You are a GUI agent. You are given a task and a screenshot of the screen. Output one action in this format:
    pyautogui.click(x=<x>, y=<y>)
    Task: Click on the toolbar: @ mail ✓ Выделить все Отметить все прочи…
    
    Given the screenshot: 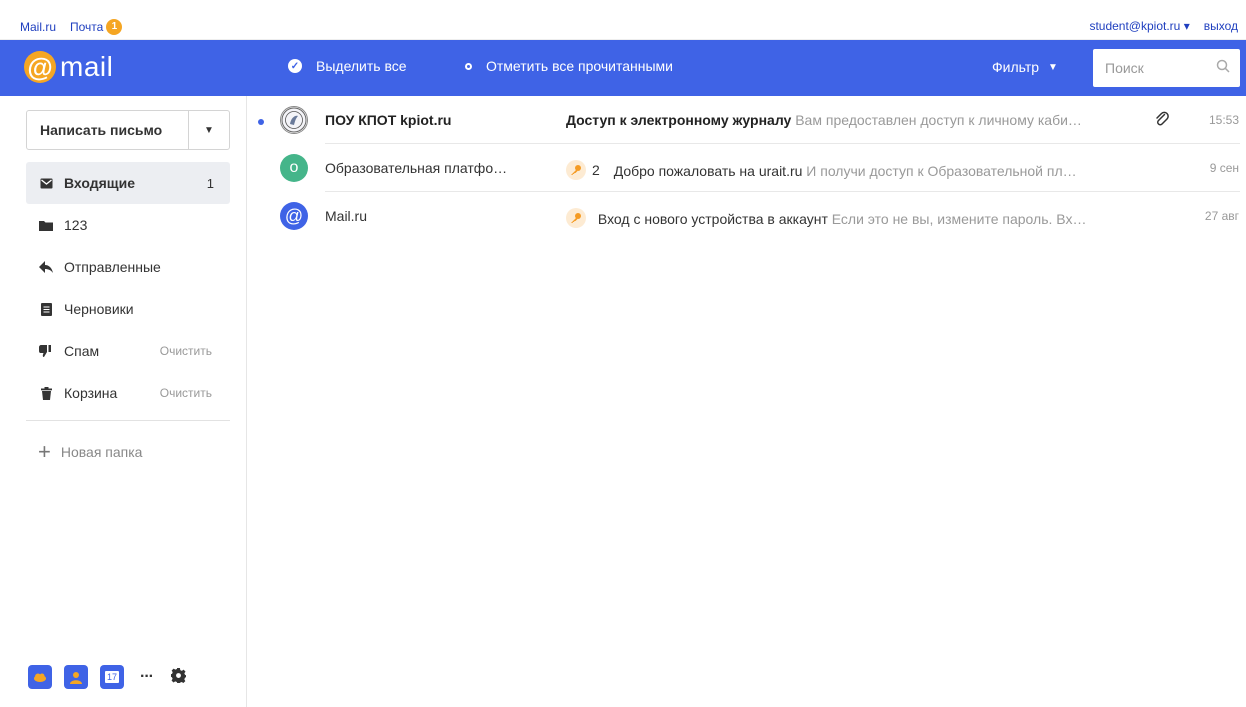 What is the action you would take?
    pyautogui.click(x=623, y=68)
    